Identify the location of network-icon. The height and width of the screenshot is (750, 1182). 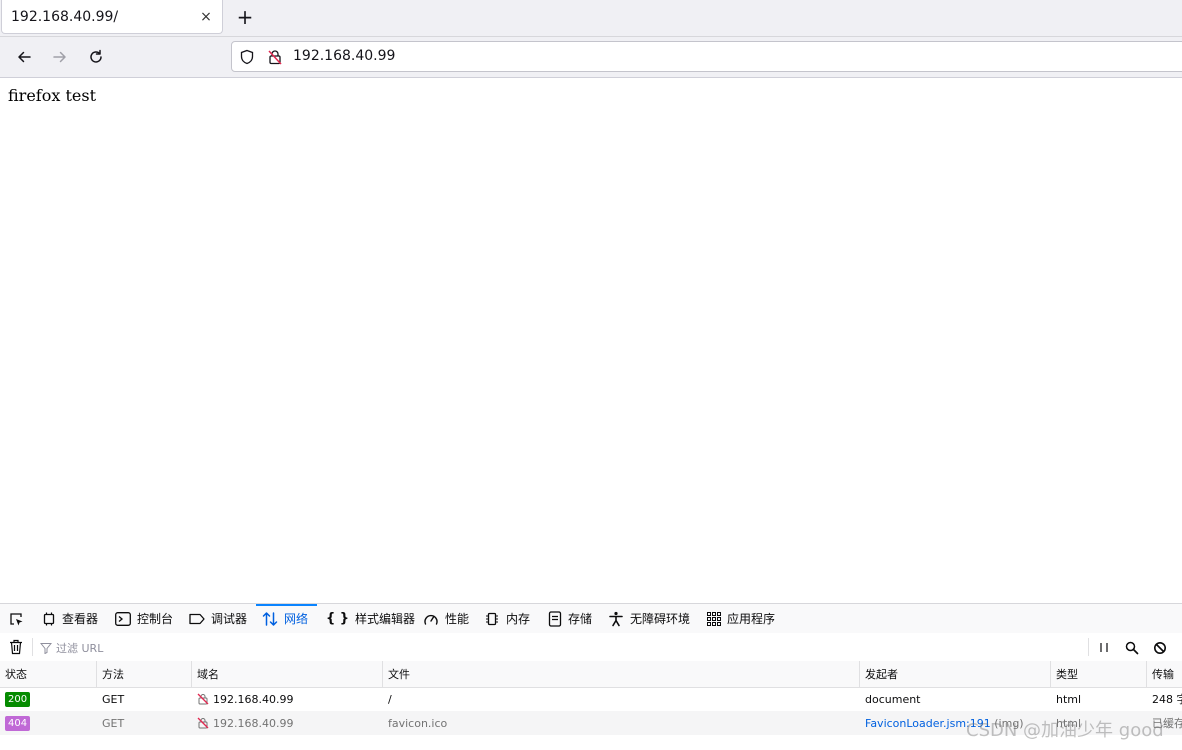
(270, 618).